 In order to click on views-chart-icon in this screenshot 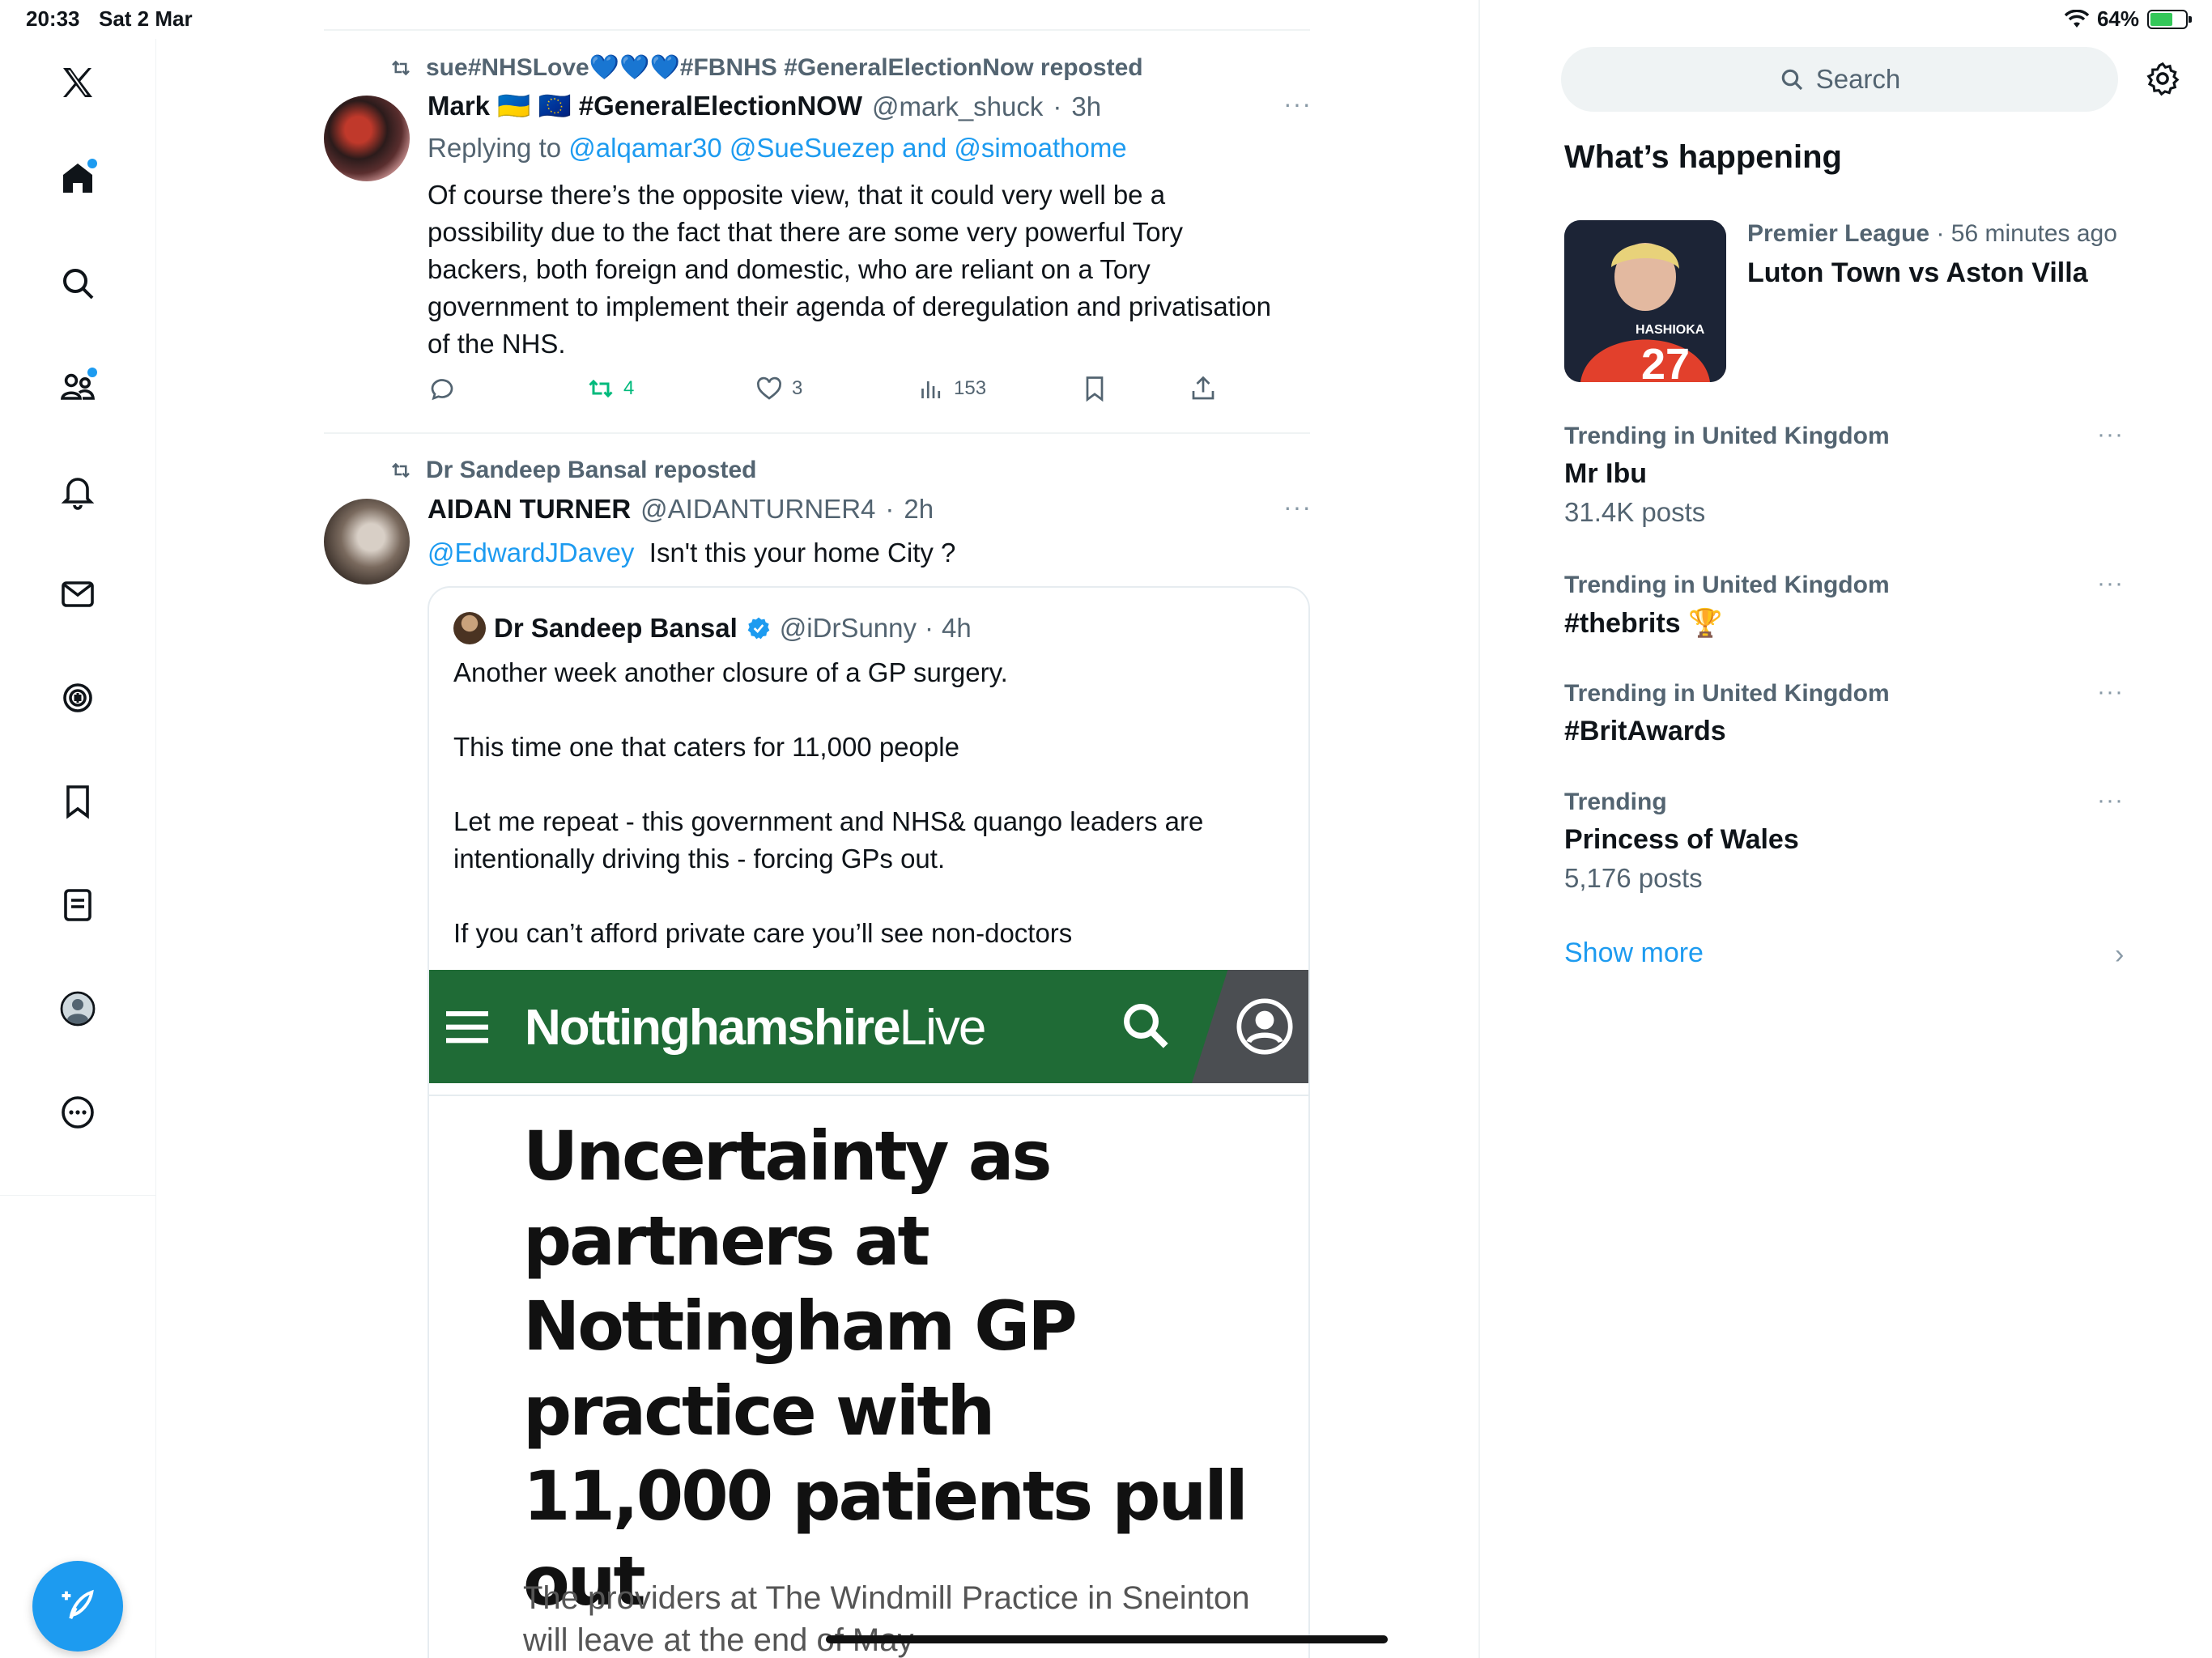, I will do `click(931, 389)`.